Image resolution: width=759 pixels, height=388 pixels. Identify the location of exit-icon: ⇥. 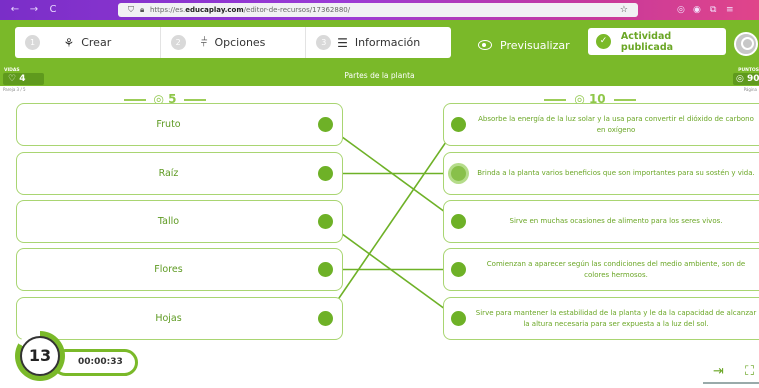
(718, 371).